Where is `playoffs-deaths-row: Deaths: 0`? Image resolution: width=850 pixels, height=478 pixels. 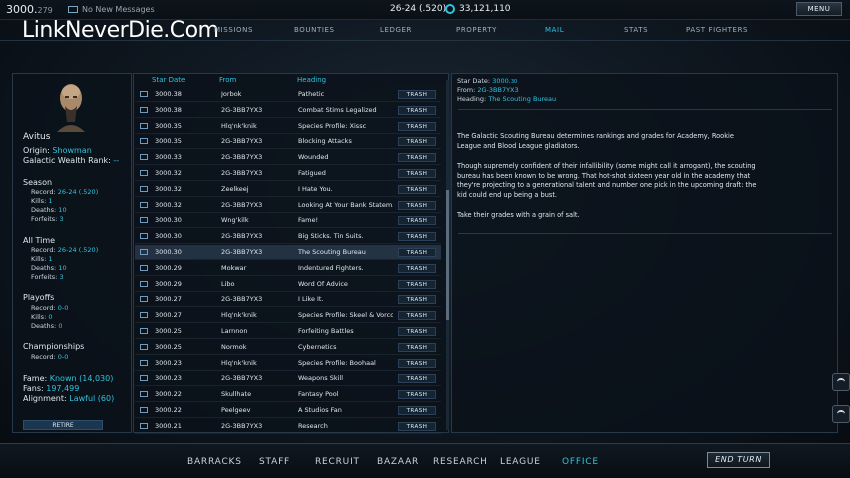
playoffs-deaths-row: Deaths: 0 is located at coordinates (47, 326).